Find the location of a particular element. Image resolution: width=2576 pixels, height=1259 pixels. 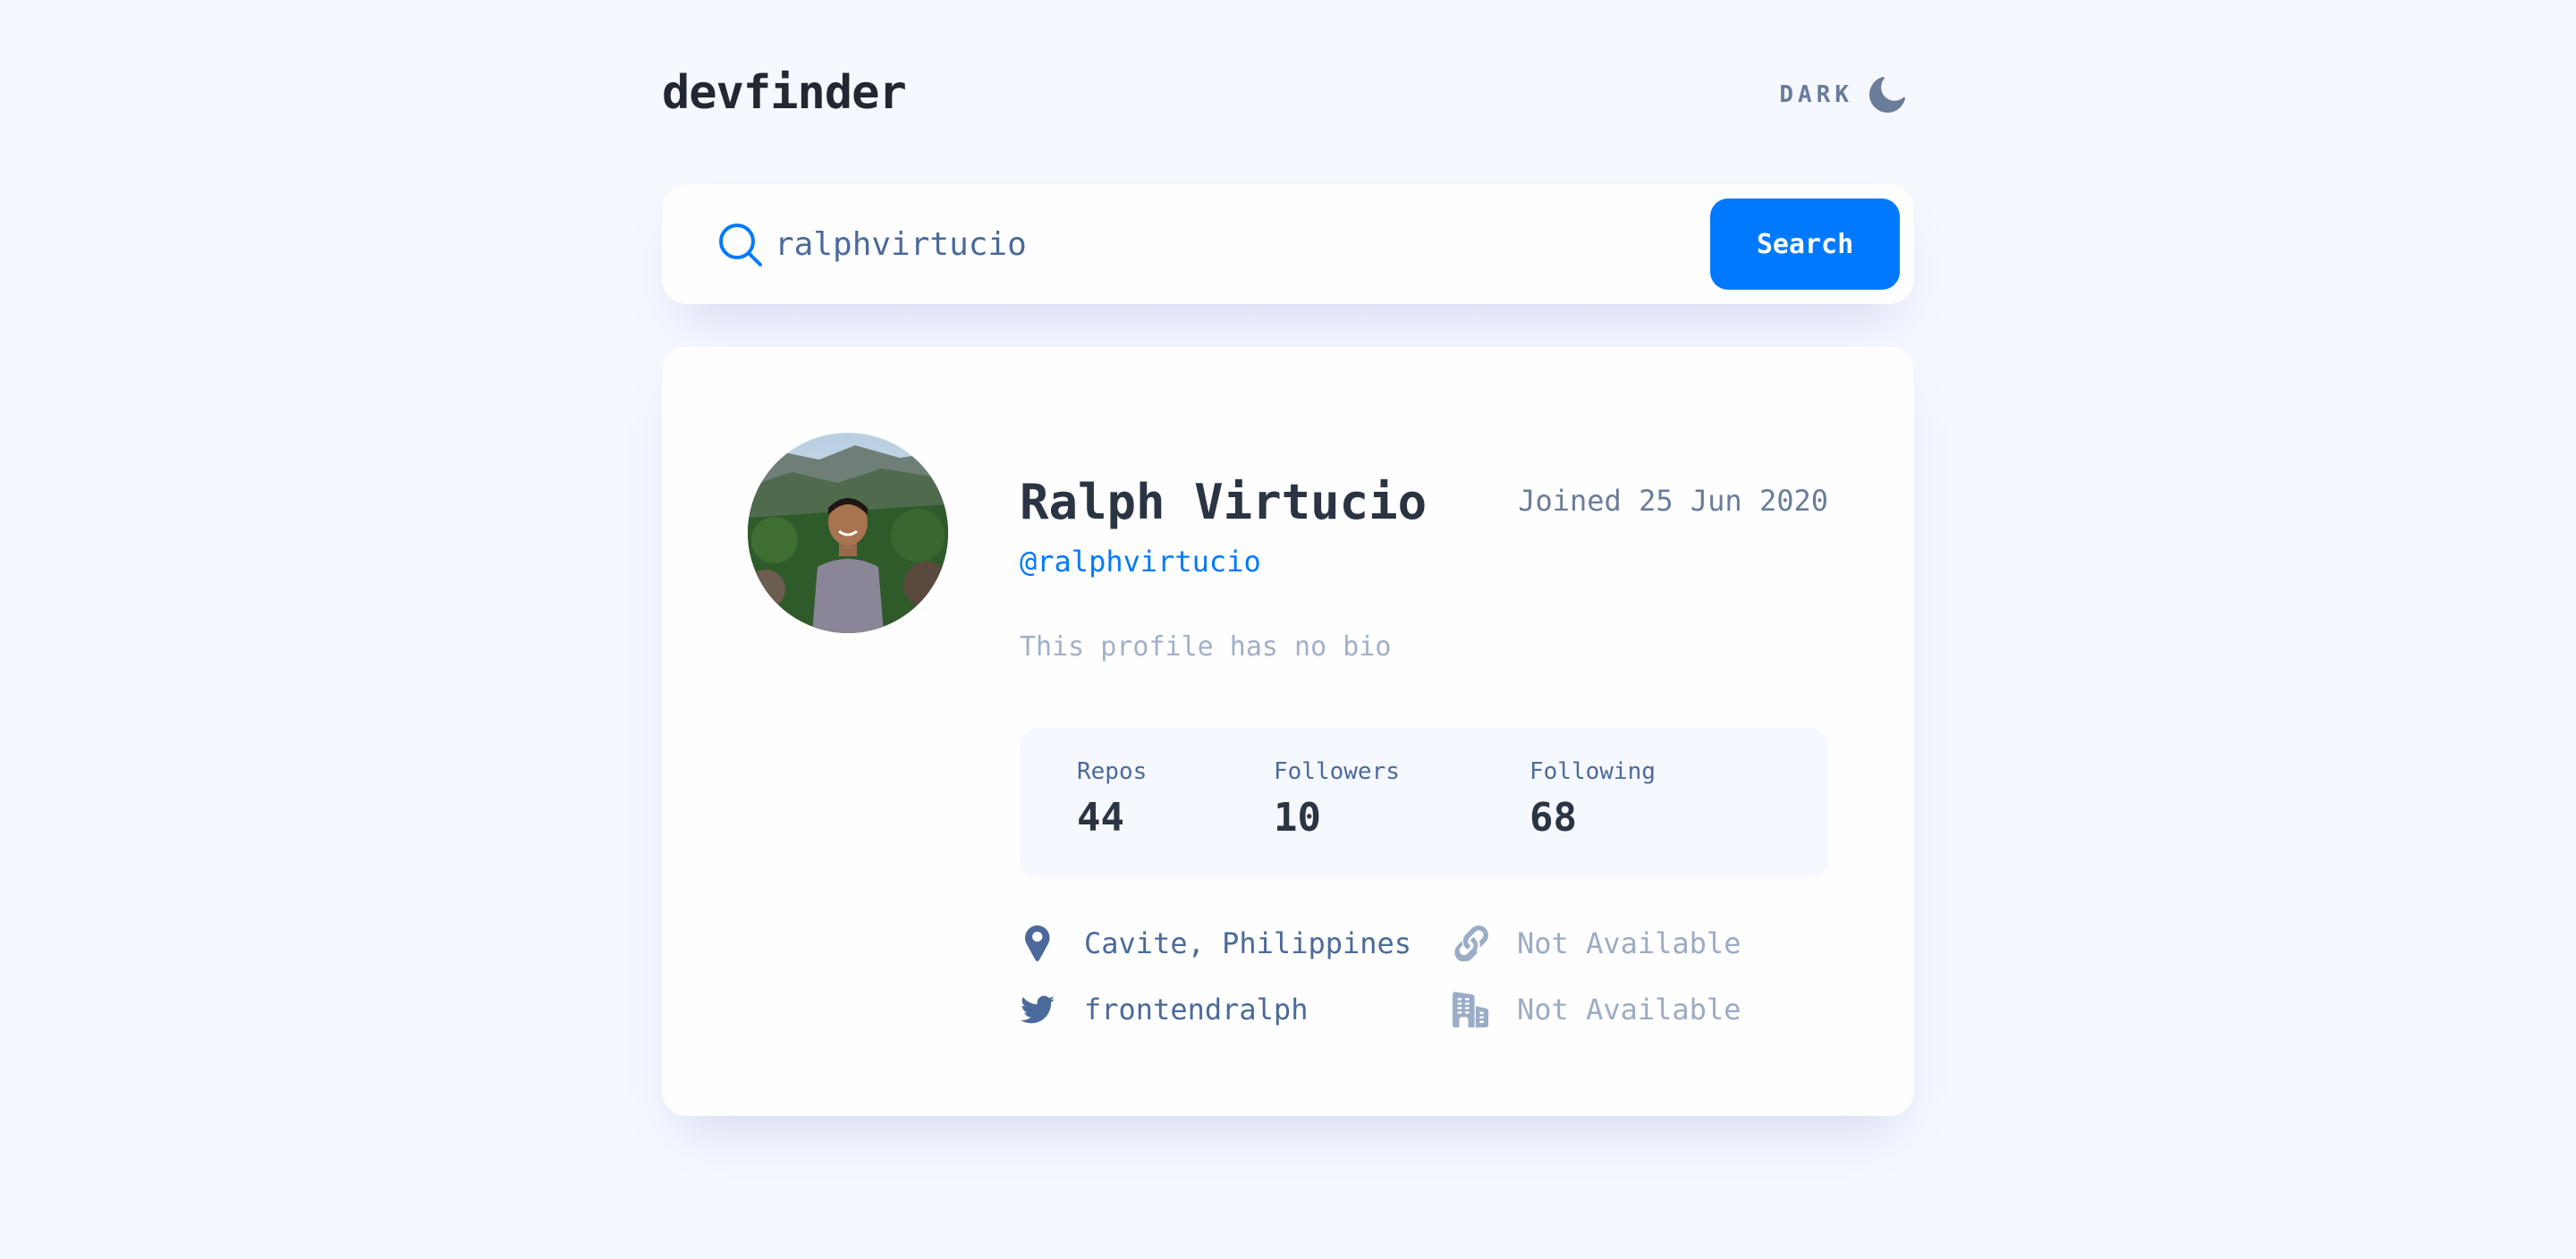

search-button: Search is located at coordinates (1805, 245).